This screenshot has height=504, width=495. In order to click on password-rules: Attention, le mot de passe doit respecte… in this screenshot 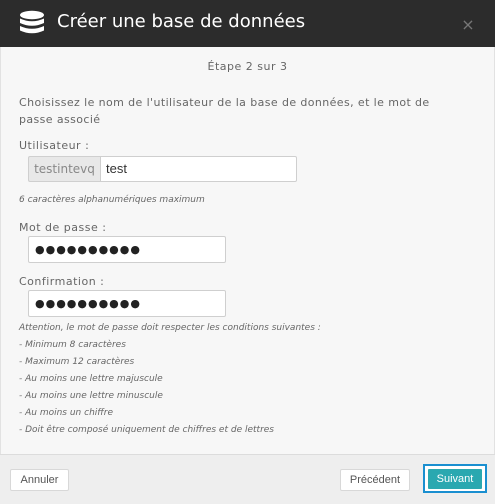, I will do `click(170, 379)`.